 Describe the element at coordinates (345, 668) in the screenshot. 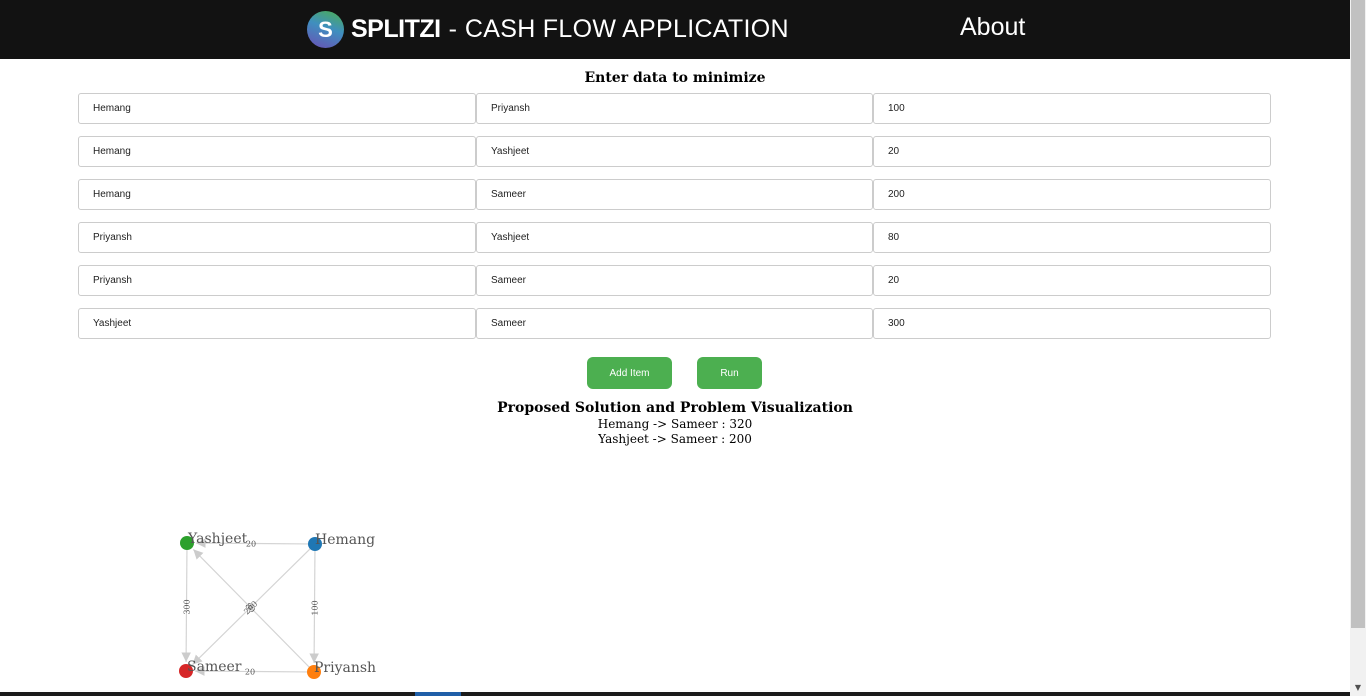

I see `graph-node-label: Priyansh` at that location.